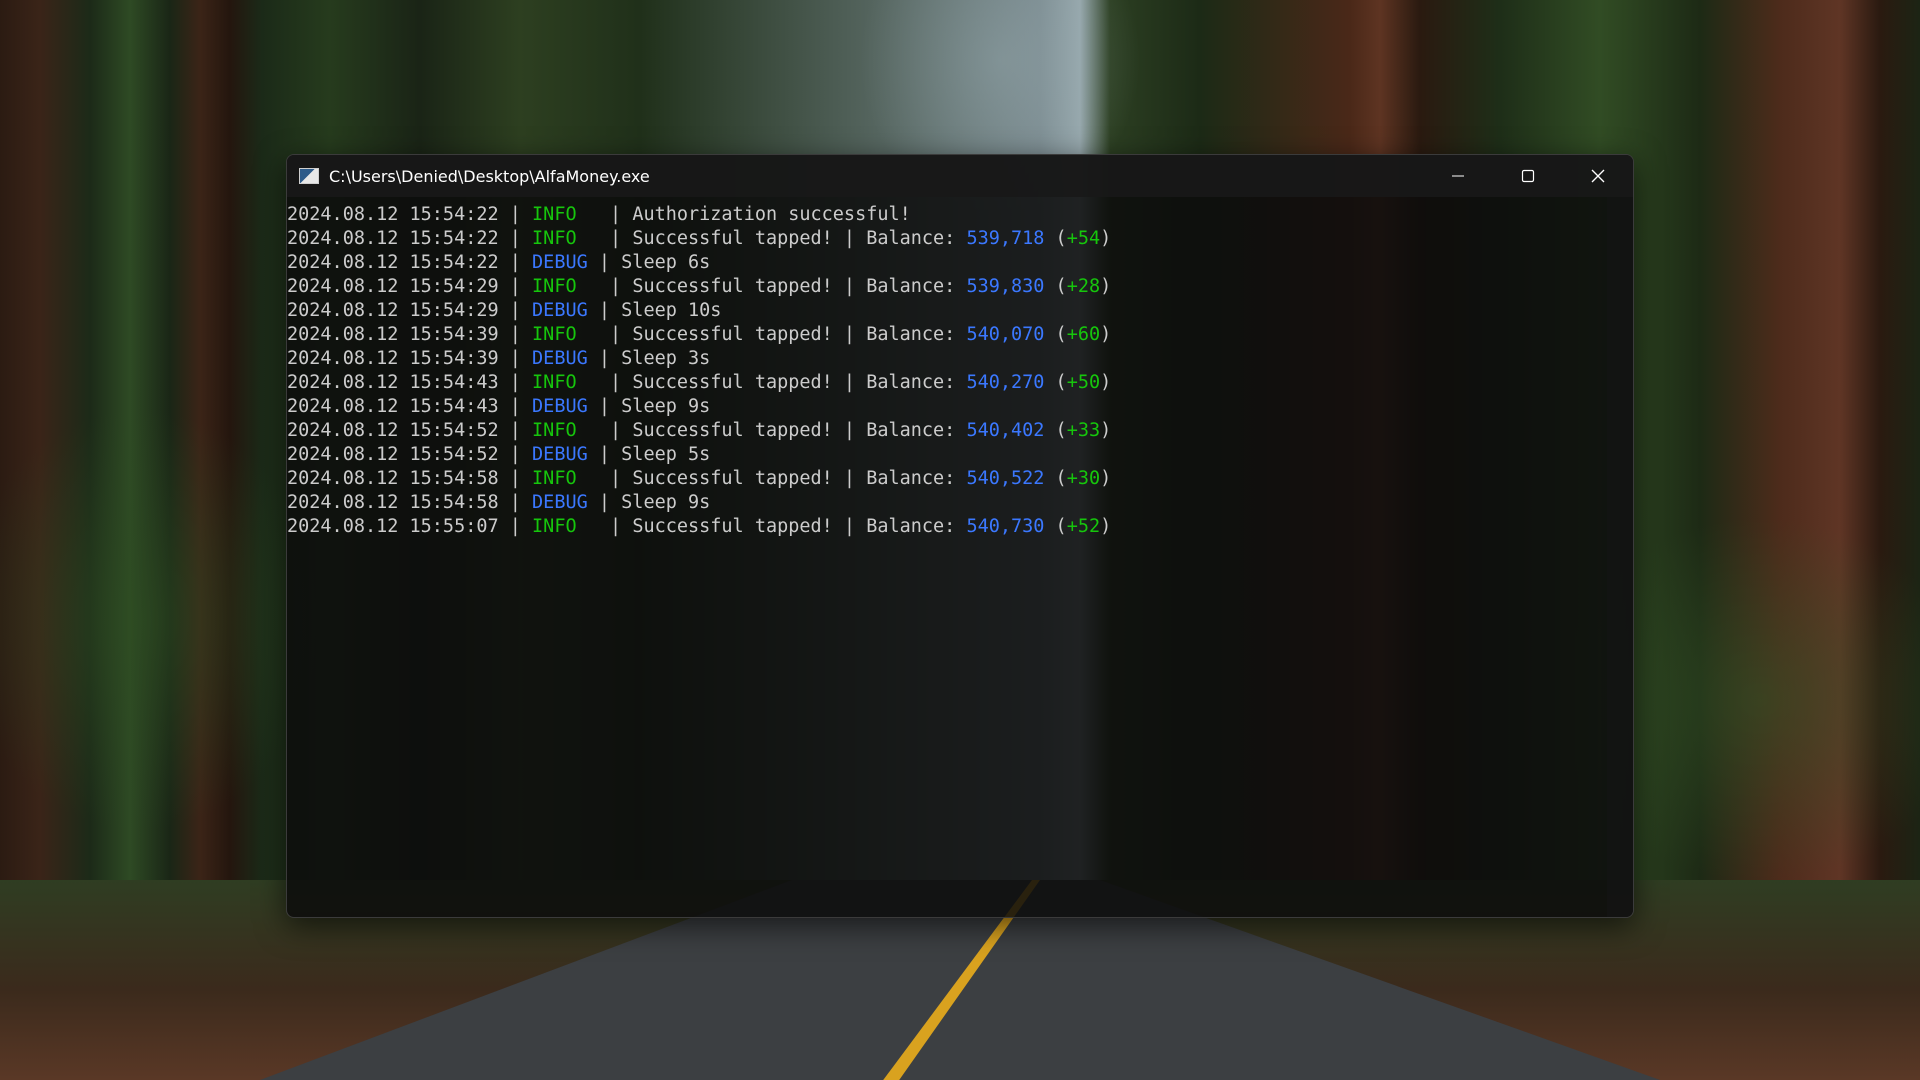 This screenshot has width=1920, height=1080. What do you see at coordinates (1005, 382) in the screenshot?
I see `log-balance: 540,270` at bounding box center [1005, 382].